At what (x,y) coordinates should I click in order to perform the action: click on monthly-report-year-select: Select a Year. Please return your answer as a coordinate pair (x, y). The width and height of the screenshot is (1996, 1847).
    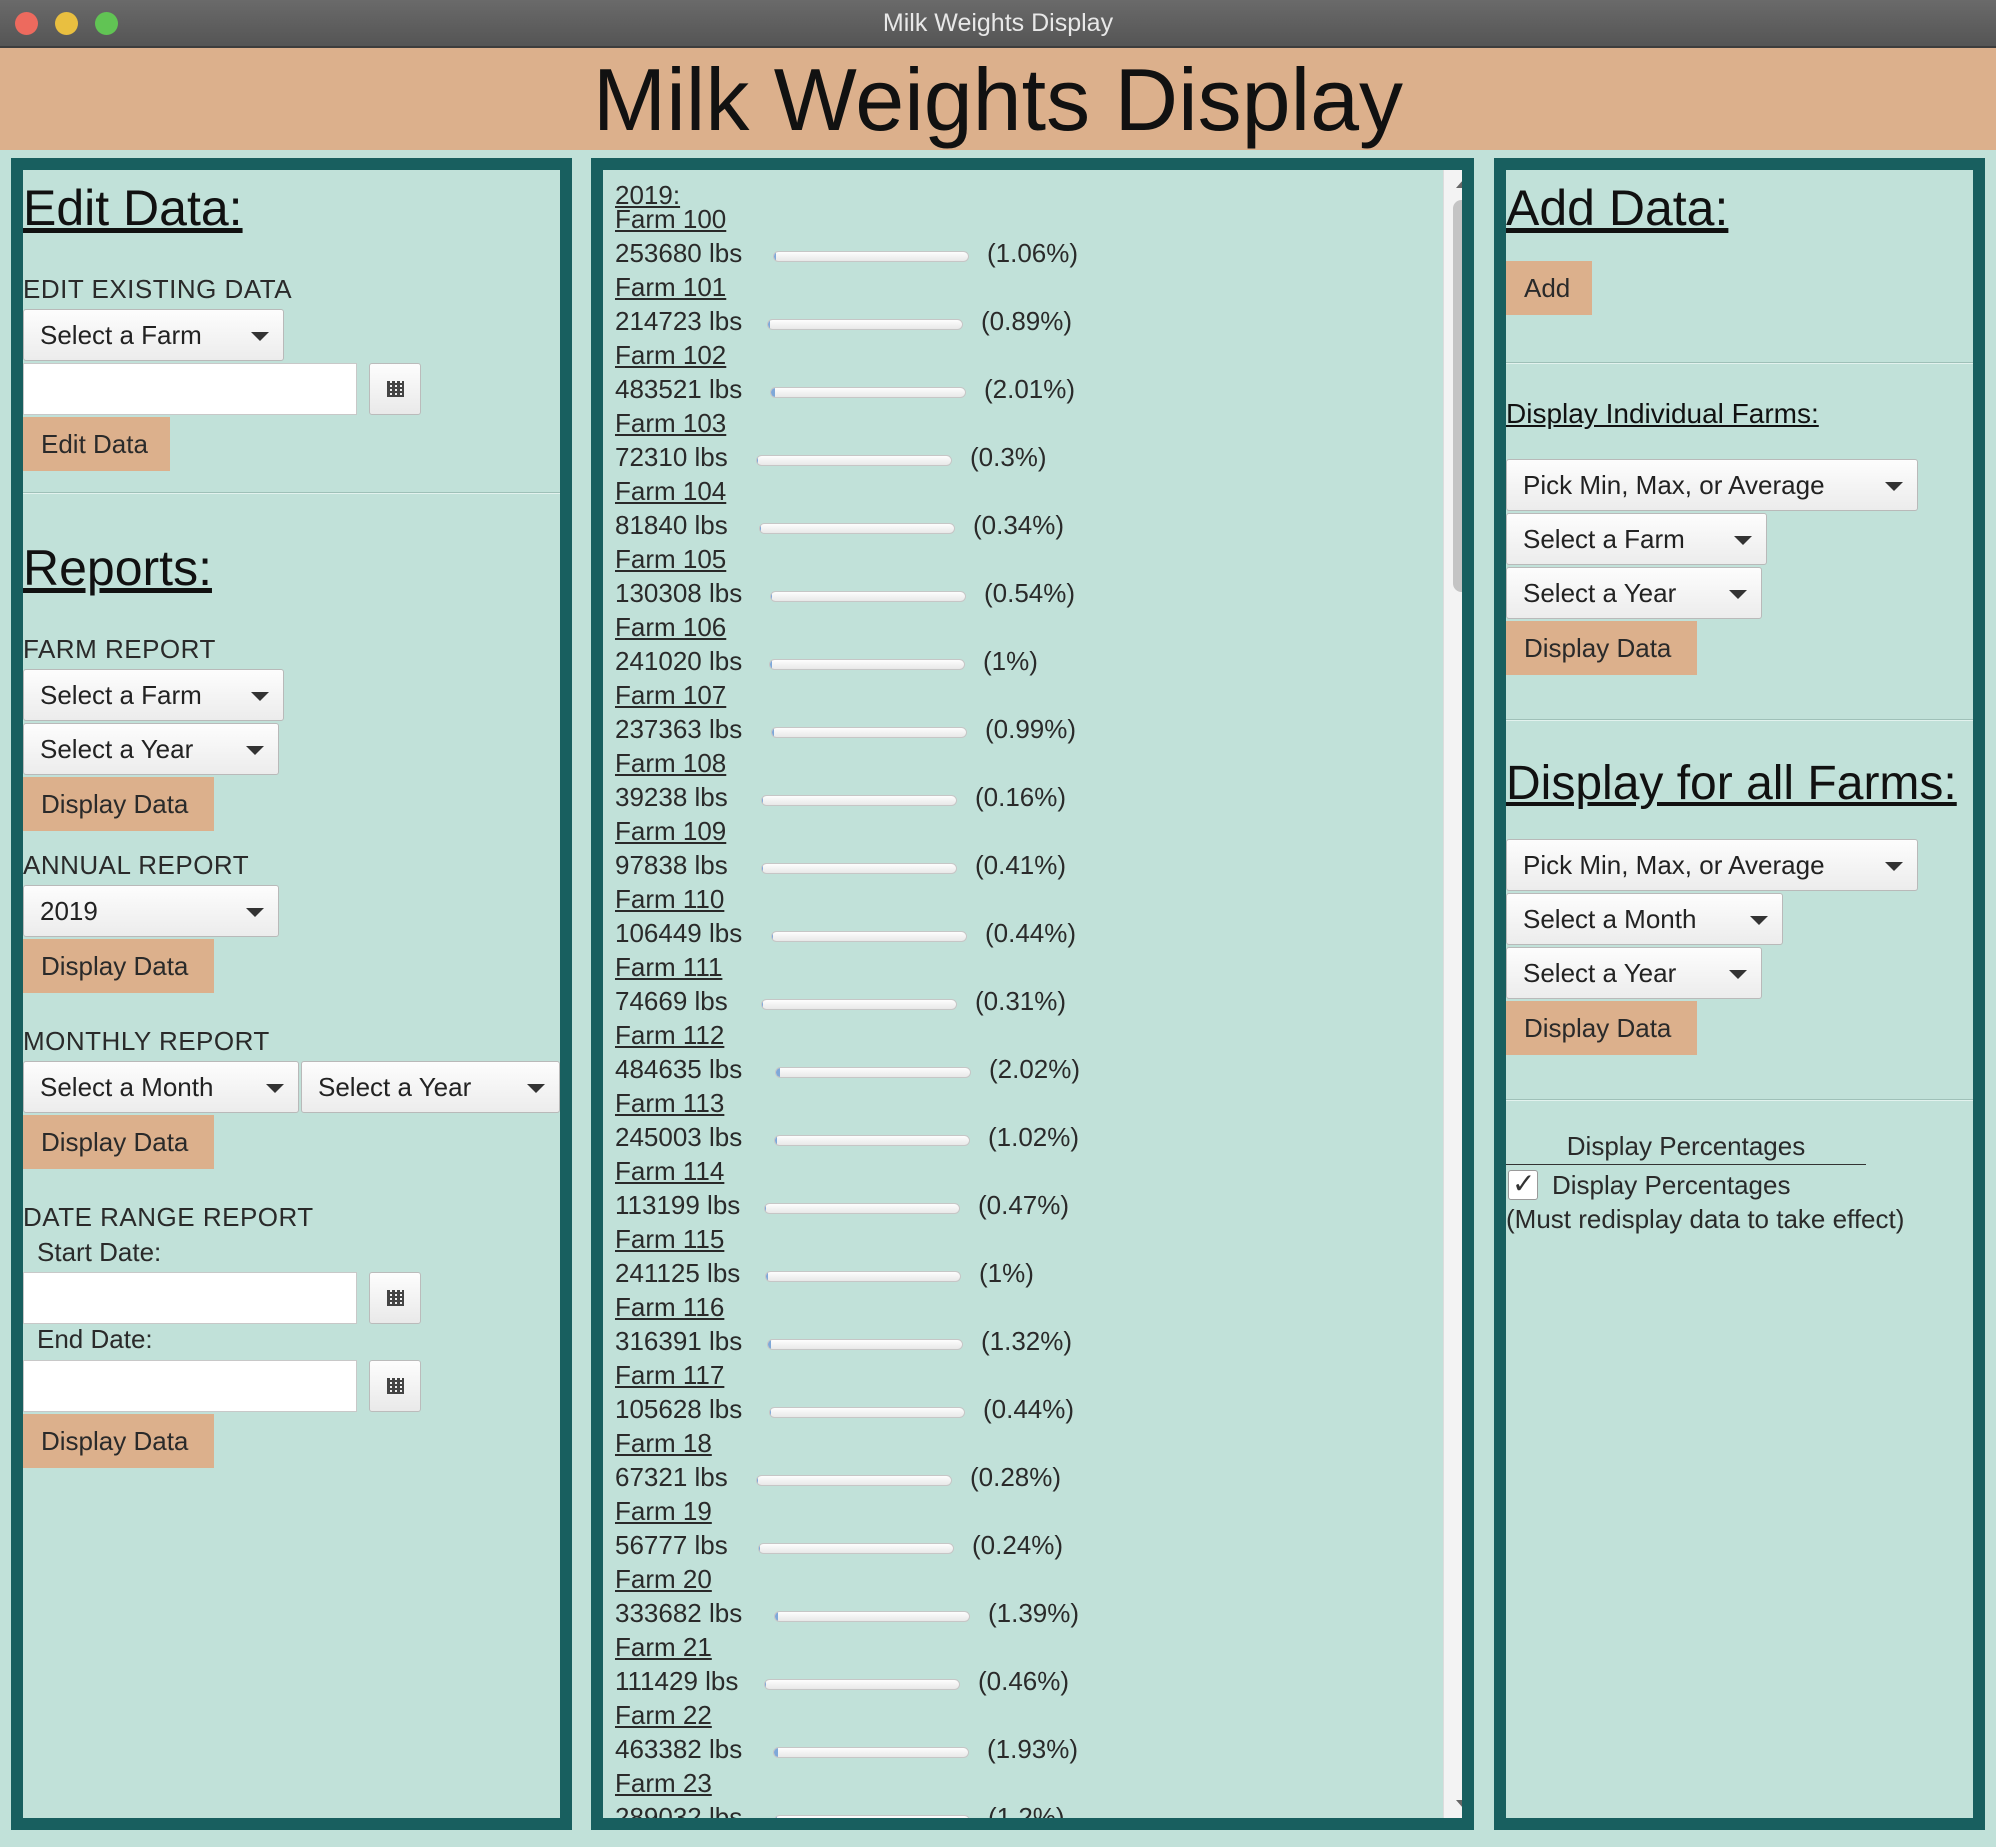
    Looking at the image, I should click on (430, 1087).